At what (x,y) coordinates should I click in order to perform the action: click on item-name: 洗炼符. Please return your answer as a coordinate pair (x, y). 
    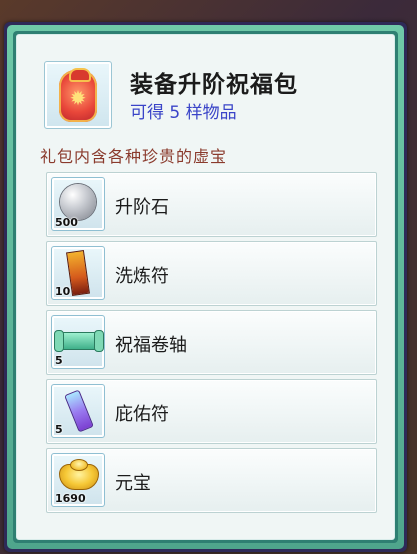
    Looking at the image, I should click on (142, 276).